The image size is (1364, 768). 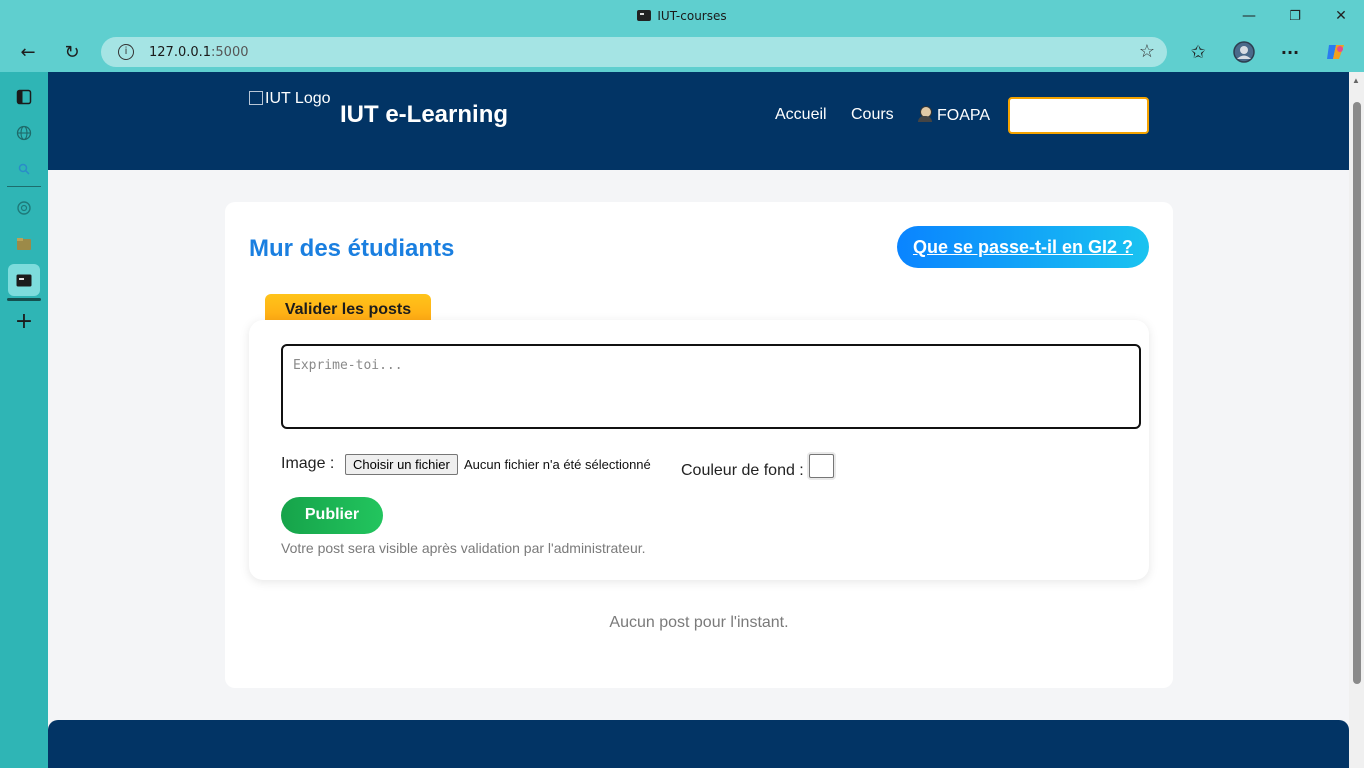 What do you see at coordinates (711, 386) in the screenshot?
I see `post-textarea` at bounding box center [711, 386].